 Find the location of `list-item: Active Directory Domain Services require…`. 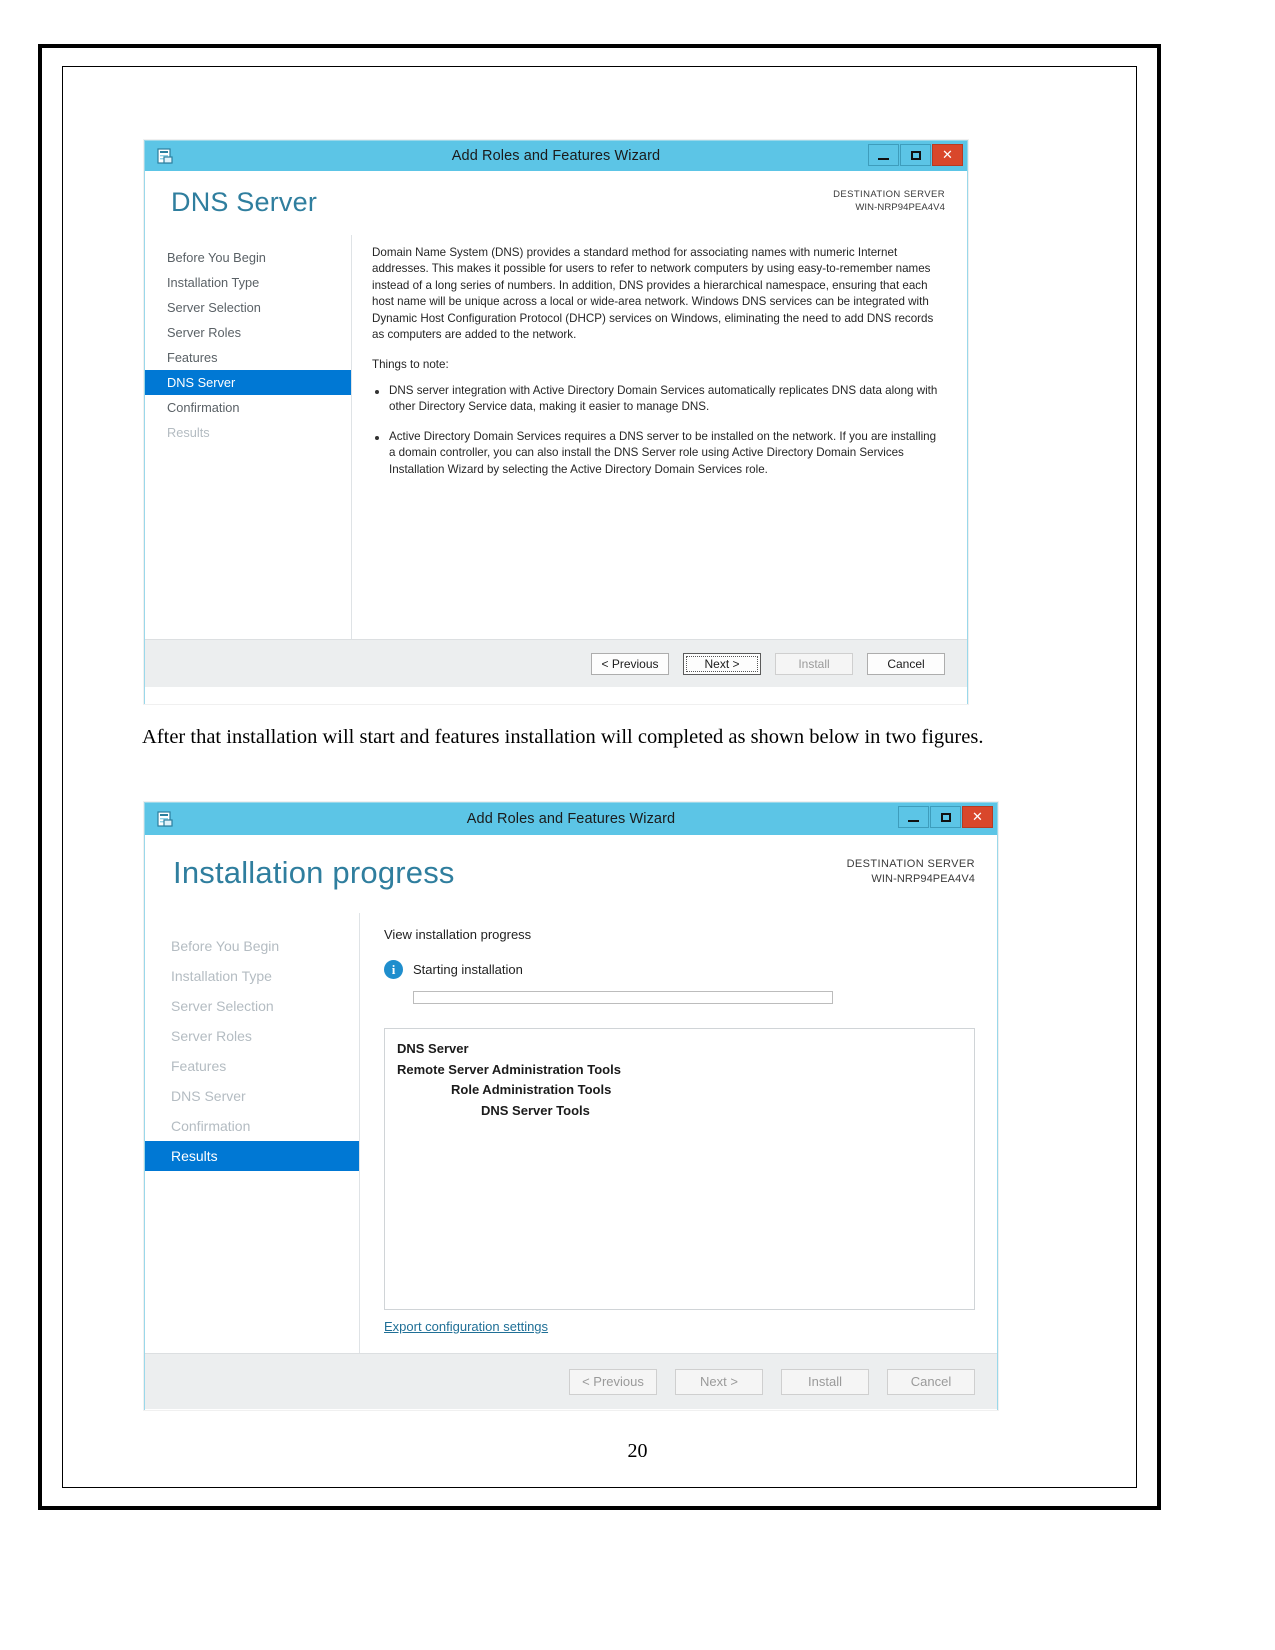

list-item: Active Directory Domain Services require… is located at coordinates (658, 453).